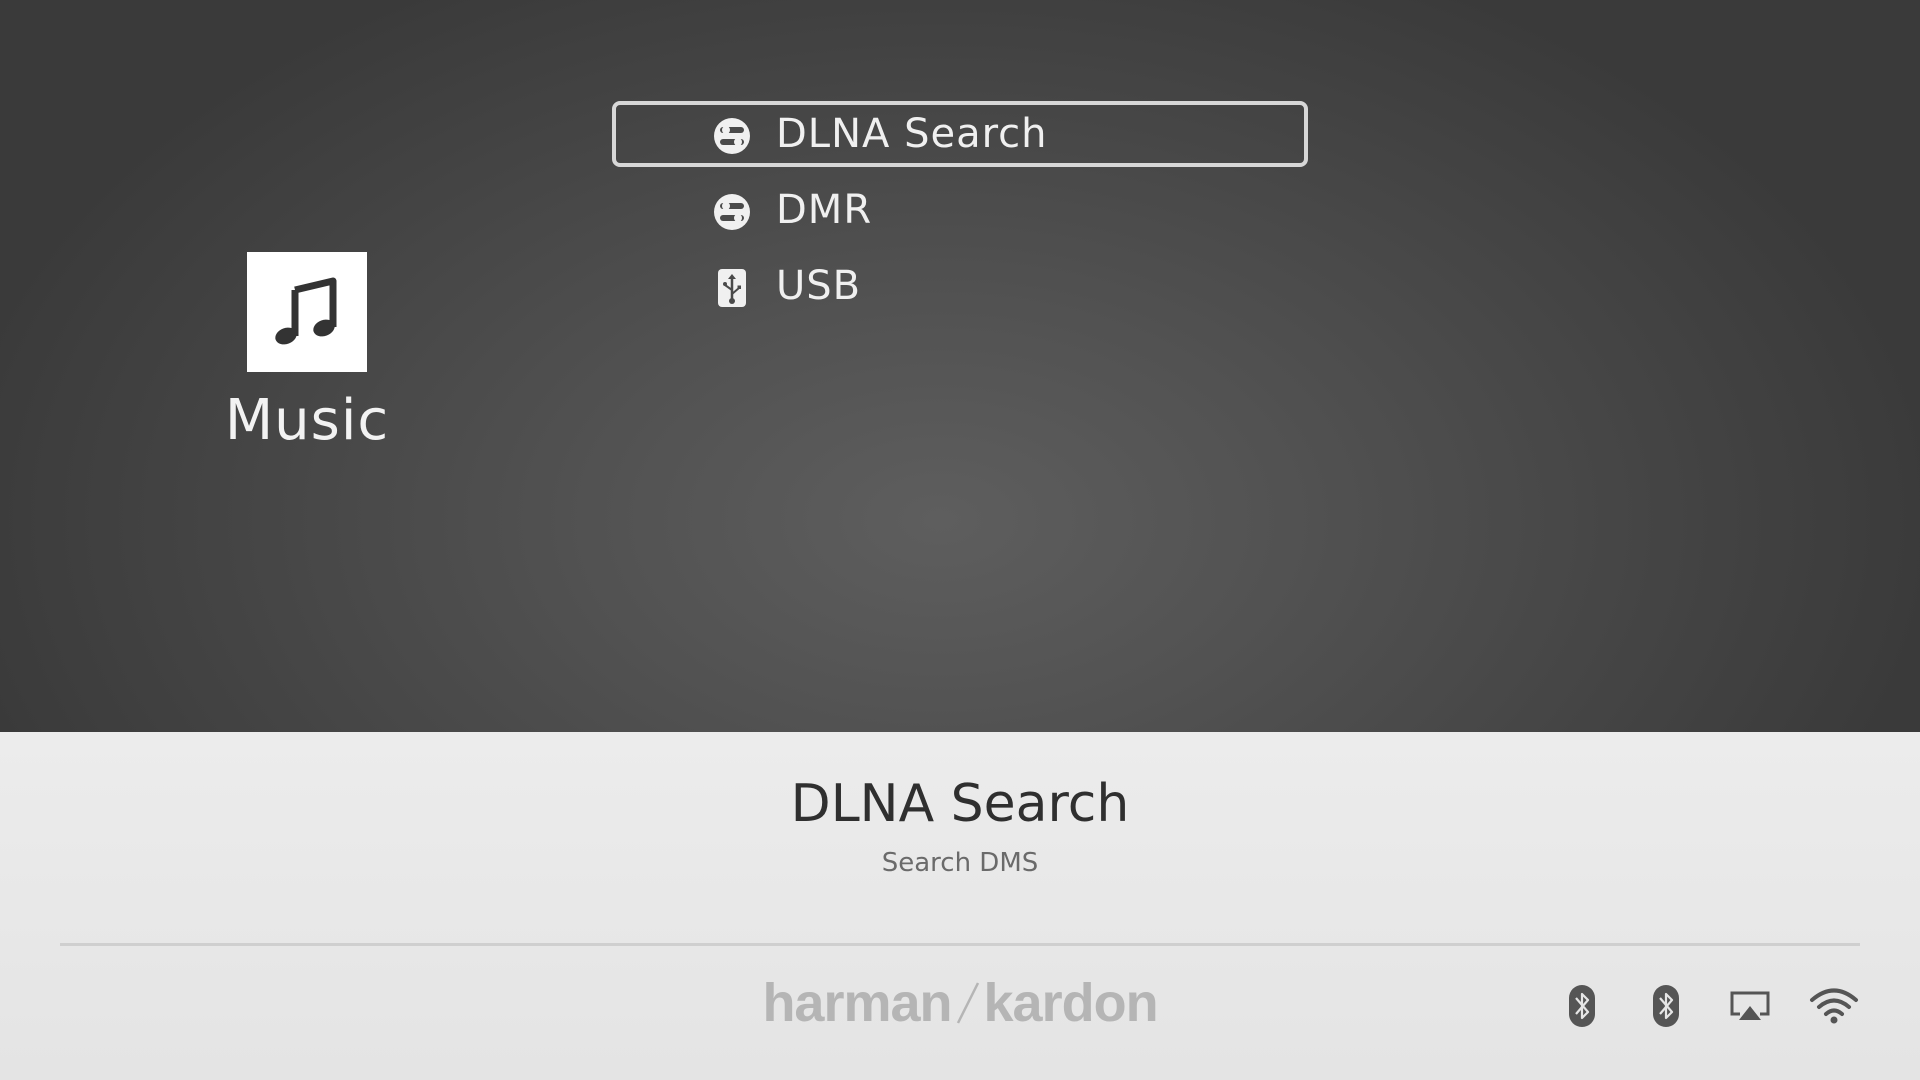 The width and height of the screenshot is (1920, 1080). I want to click on source-label: Music, so click(307, 420).